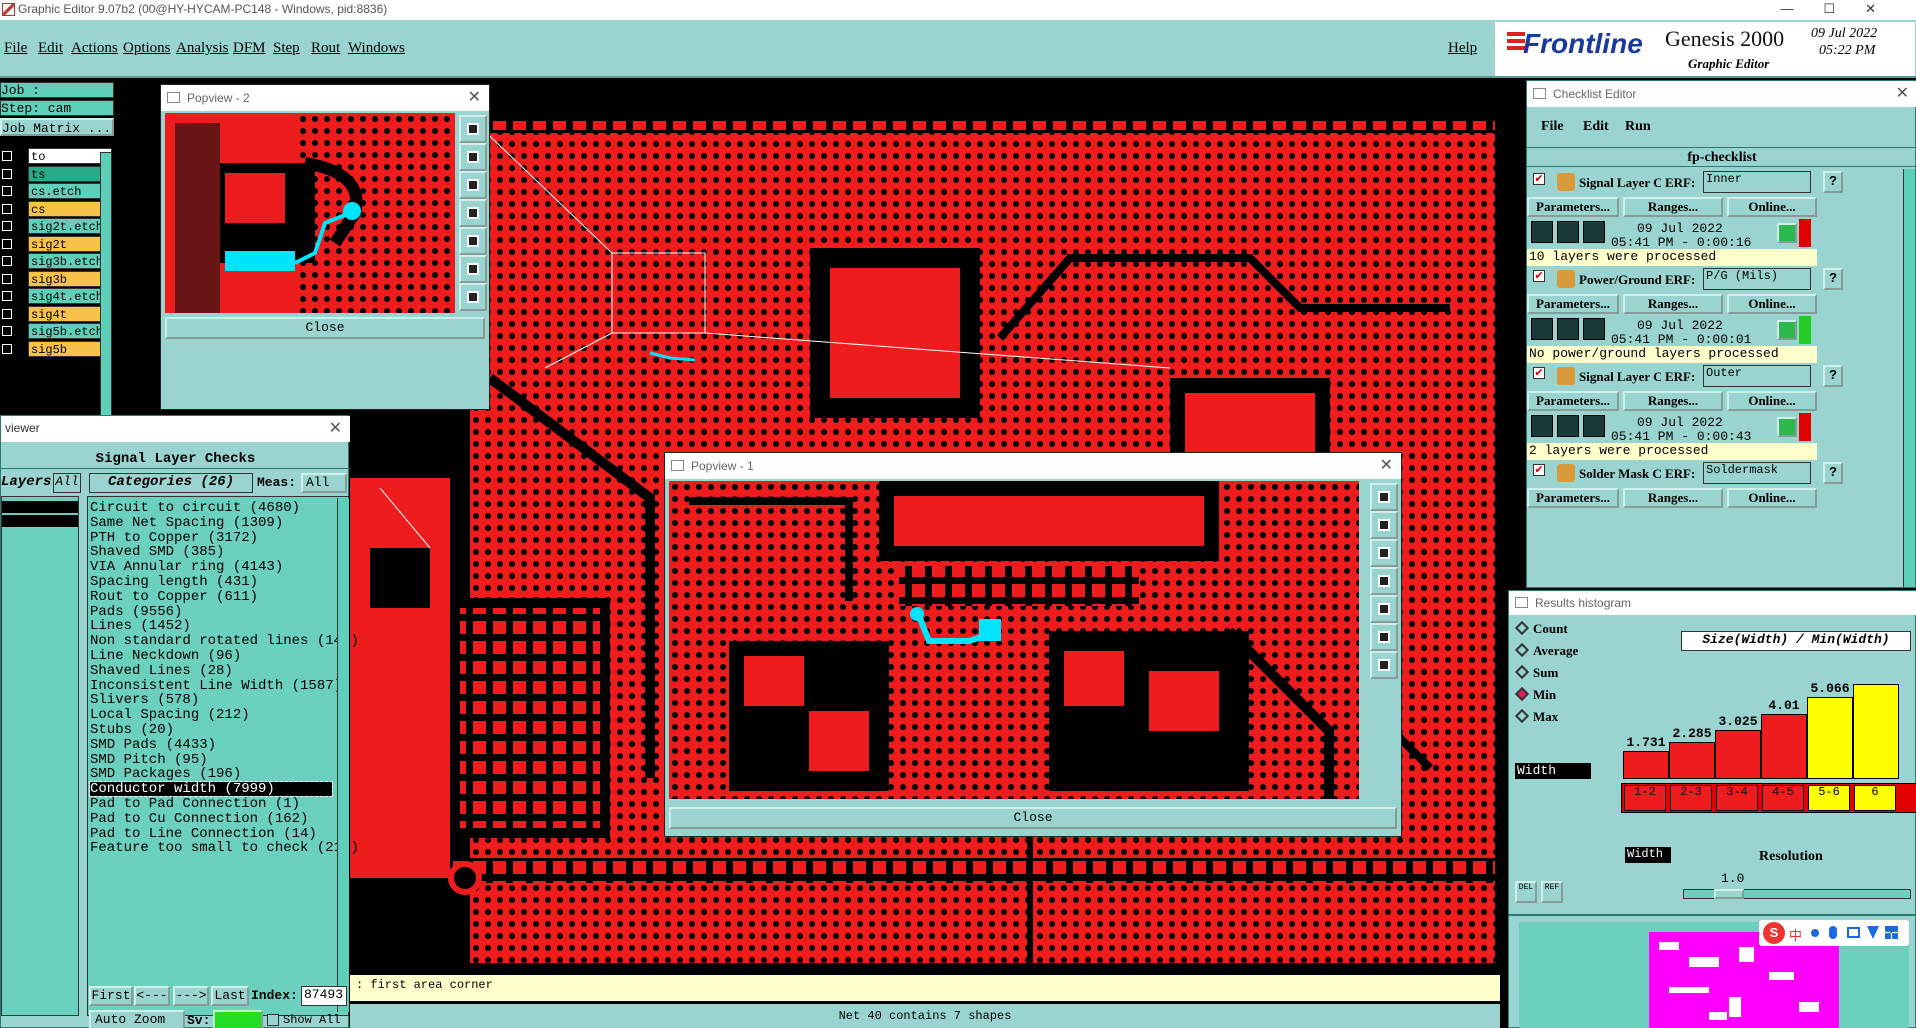 The height and width of the screenshot is (1028, 1916). I want to click on category-item: Conductor width (7999), so click(211, 789).